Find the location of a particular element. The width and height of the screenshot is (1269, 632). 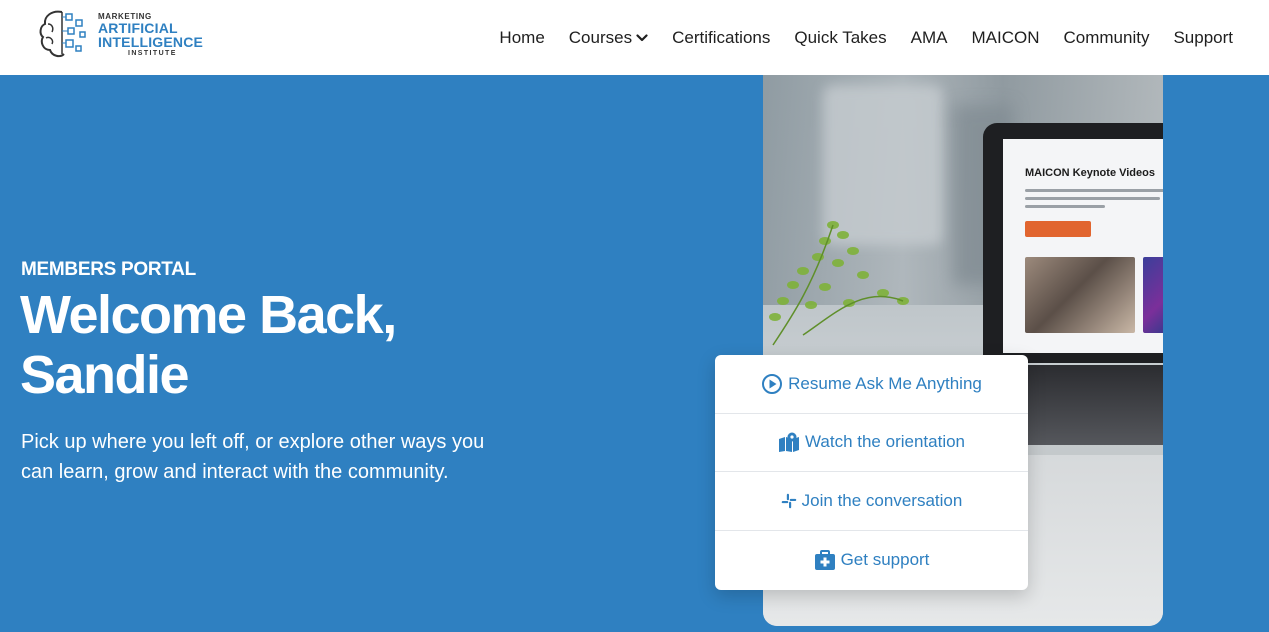

nav-quick-takes: Quick Takes is located at coordinates (840, 38).